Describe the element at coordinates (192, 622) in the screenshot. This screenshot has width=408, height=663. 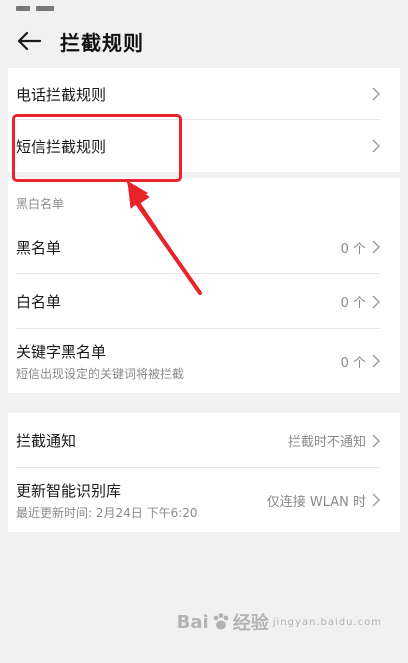
I see `watermark-brand-left: Bai` at that location.